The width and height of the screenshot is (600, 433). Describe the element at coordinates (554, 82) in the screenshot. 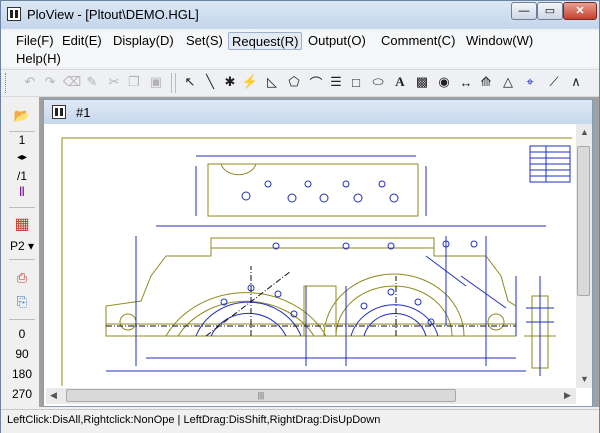

I see `leader-icon: ⟋` at that location.